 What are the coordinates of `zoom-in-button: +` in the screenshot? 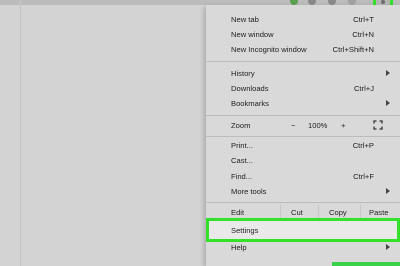 It's located at (343, 125).